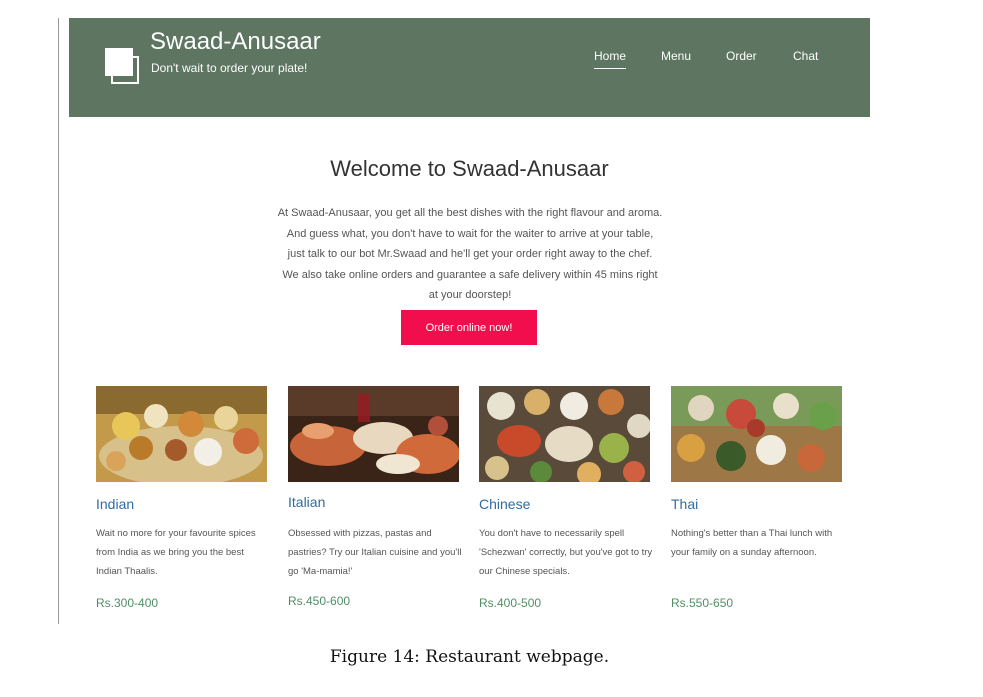 This screenshot has height=697, width=983. What do you see at coordinates (319, 601) in the screenshot?
I see `card-price: Rs.450-600` at bounding box center [319, 601].